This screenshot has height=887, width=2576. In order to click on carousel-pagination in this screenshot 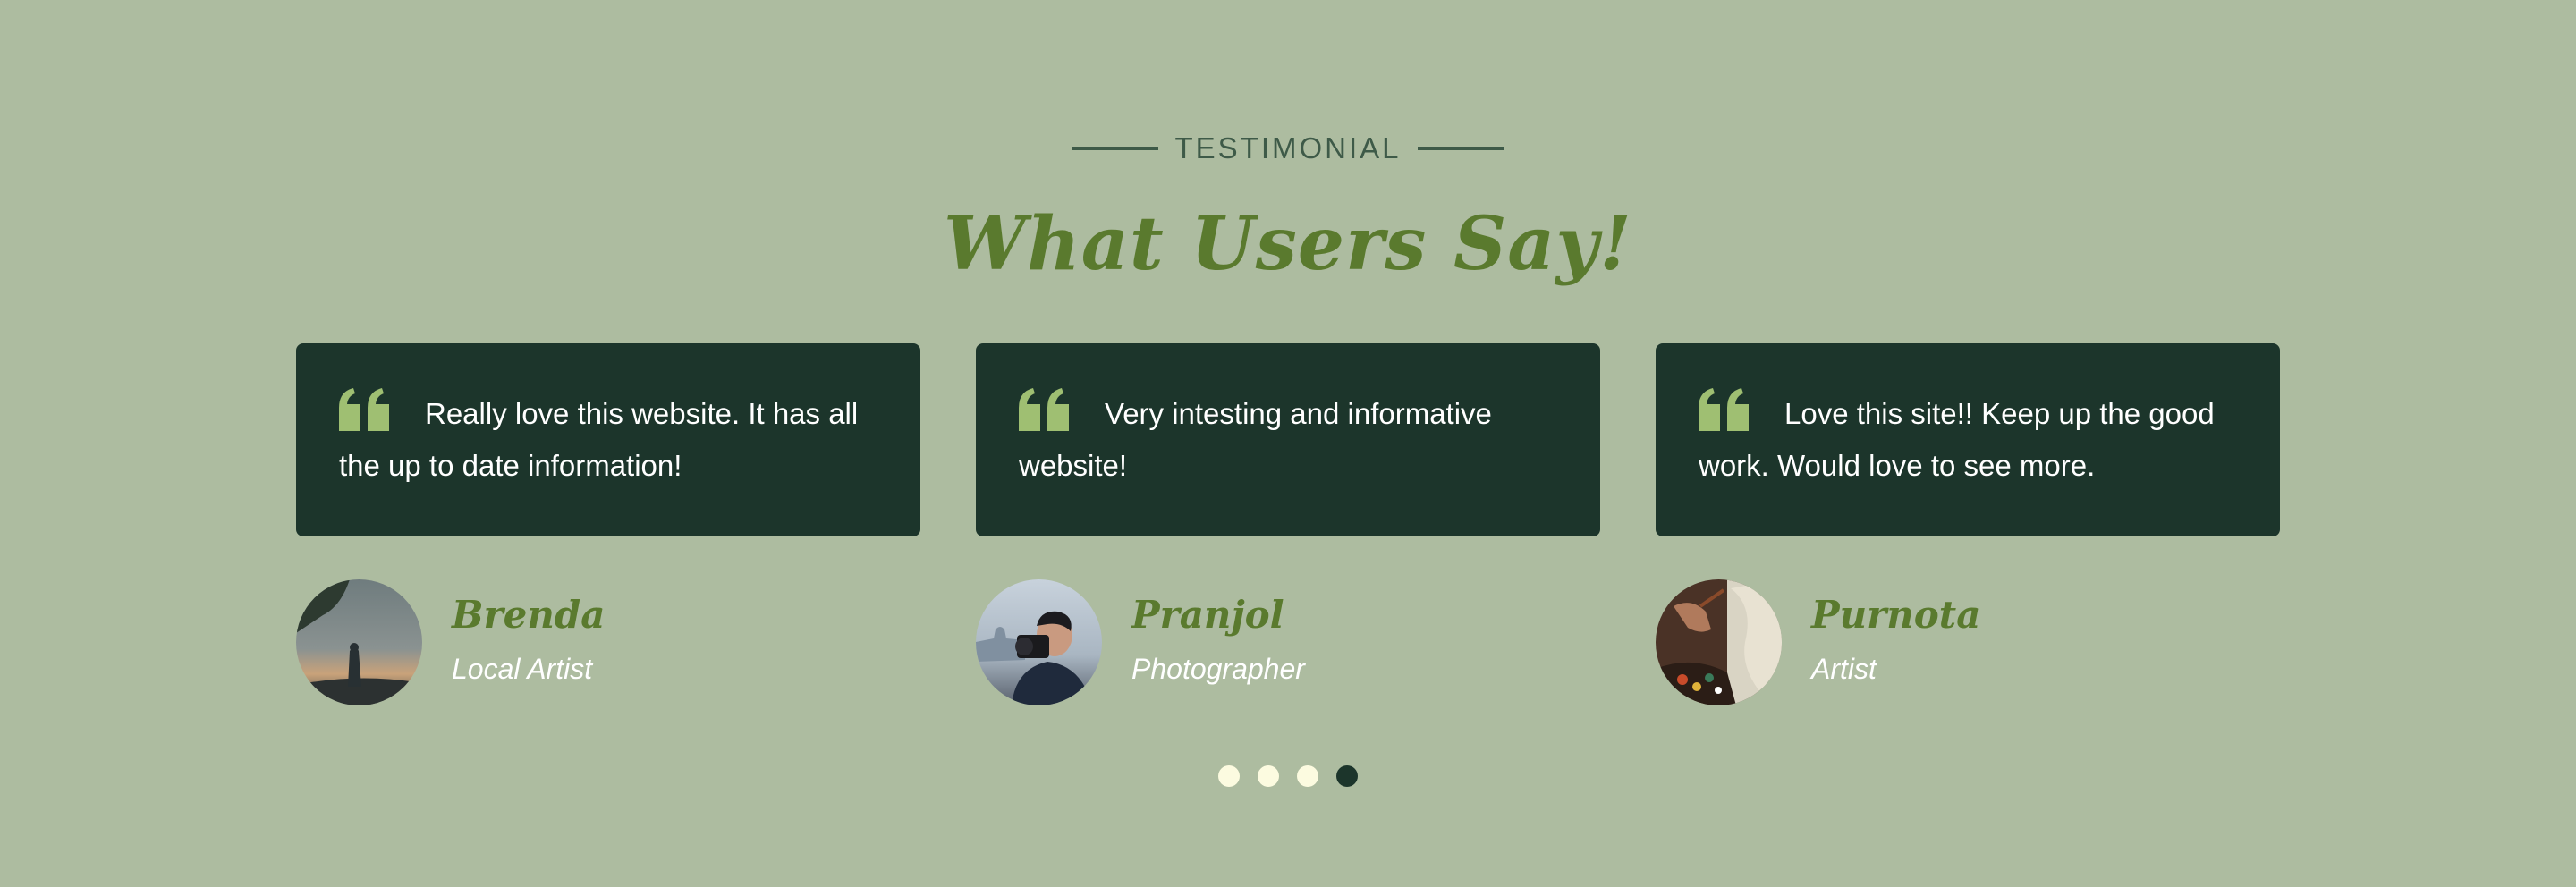, I will do `click(1288, 776)`.